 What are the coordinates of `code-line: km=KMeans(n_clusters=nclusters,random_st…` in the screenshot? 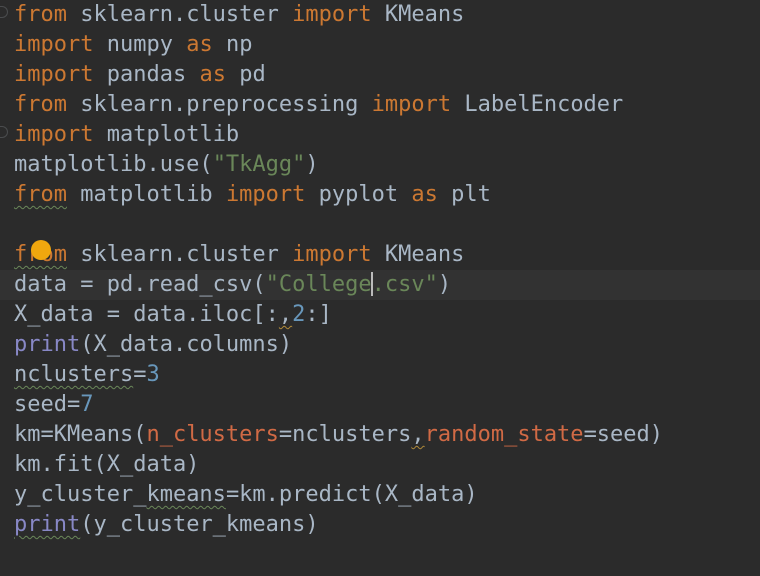 It's located at (387, 435).